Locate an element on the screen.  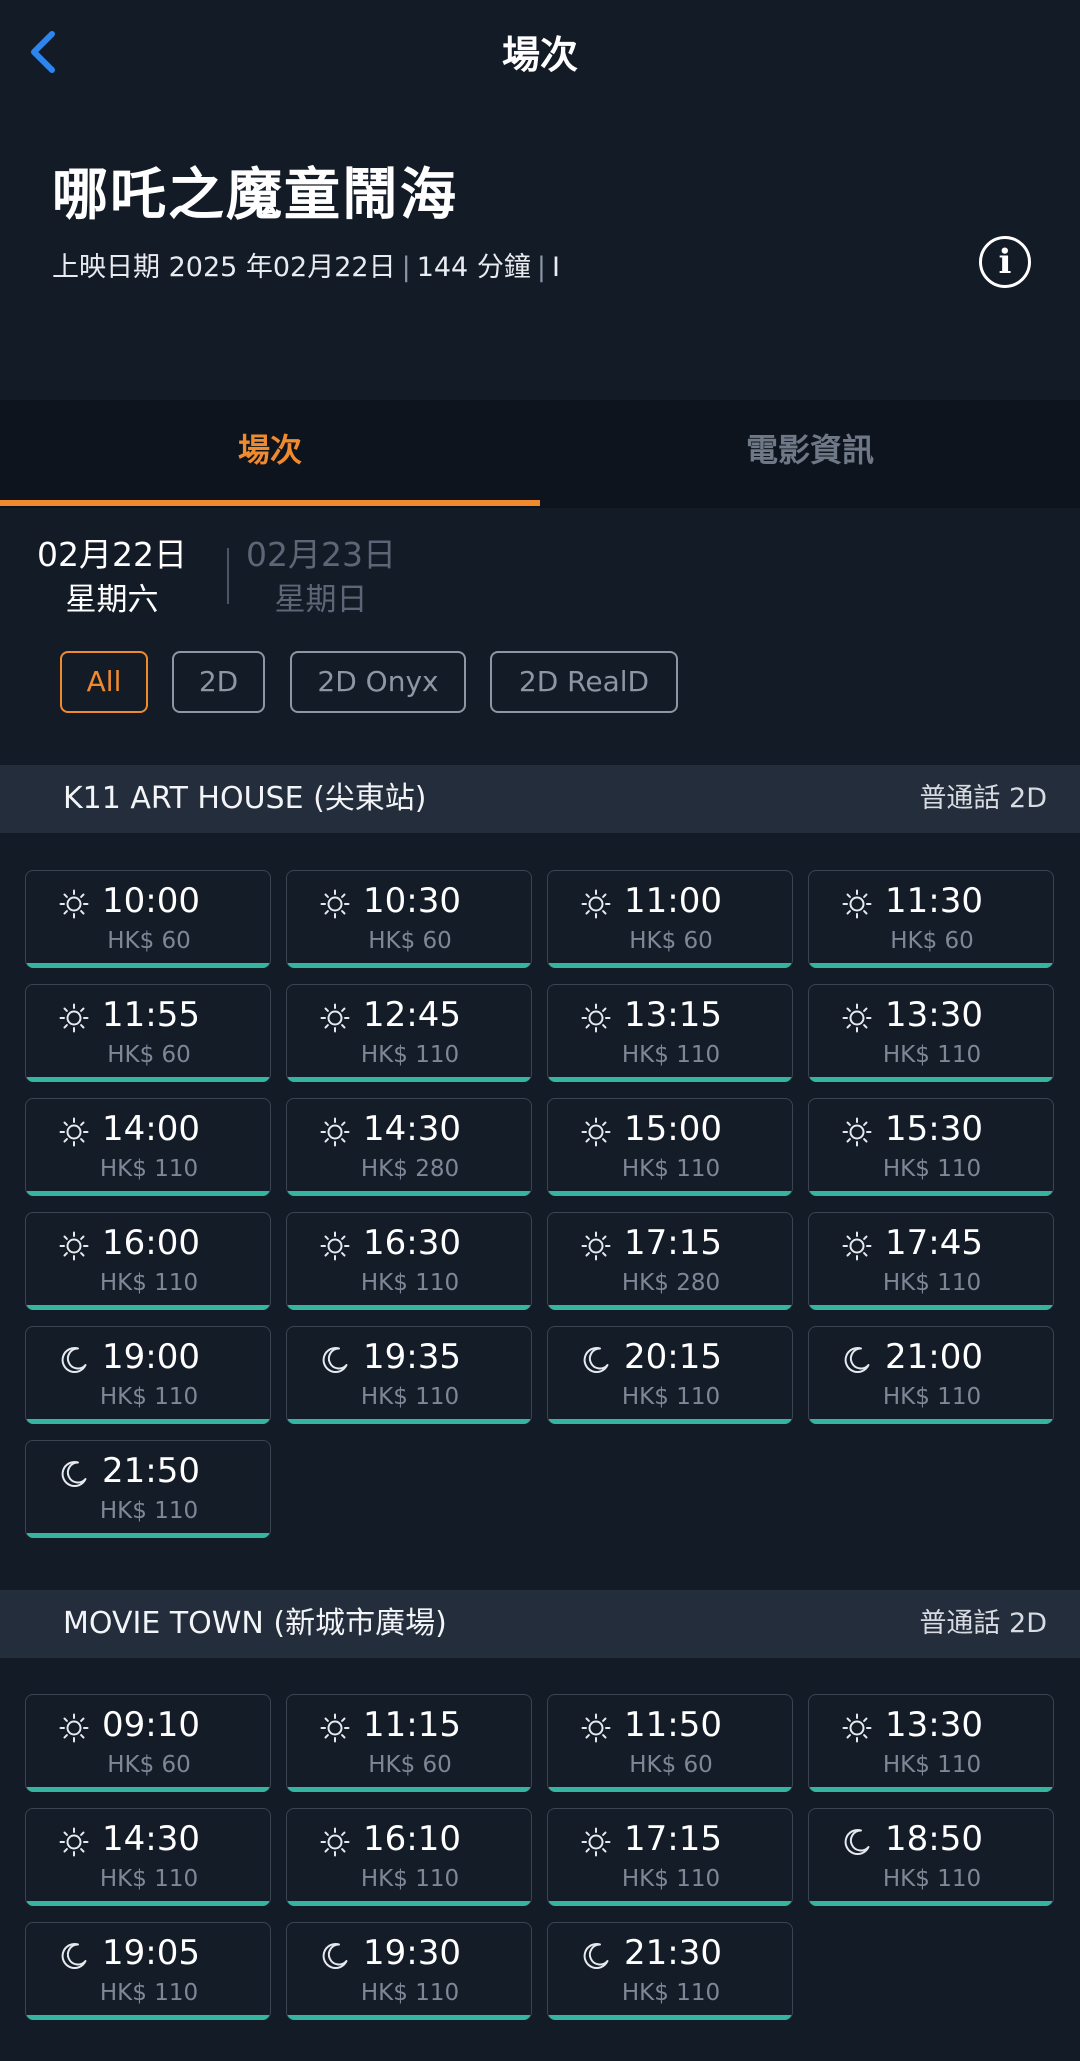
showtime-button: 11:55 HK$ 60 is located at coordinates (148, 1033).